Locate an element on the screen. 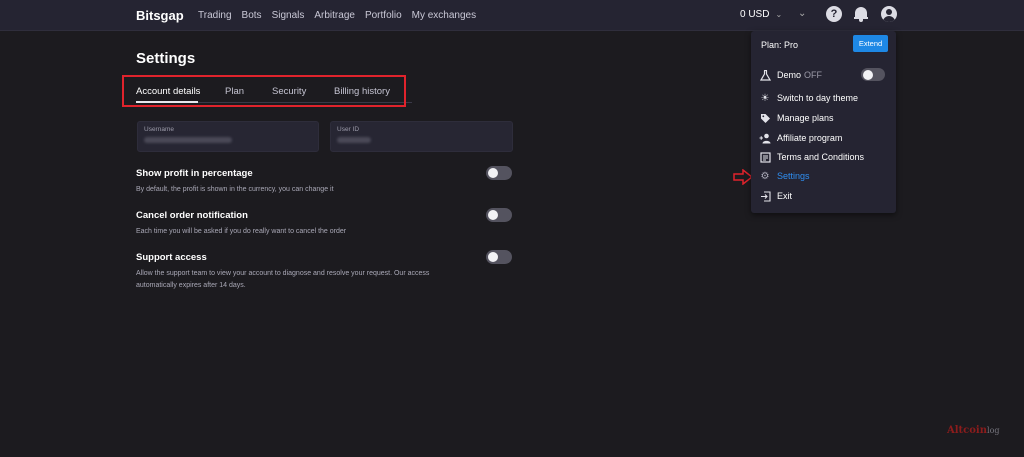 This screenshot has height=457, width=1024. demo-label: Demo is located at coordinates (789, 75).